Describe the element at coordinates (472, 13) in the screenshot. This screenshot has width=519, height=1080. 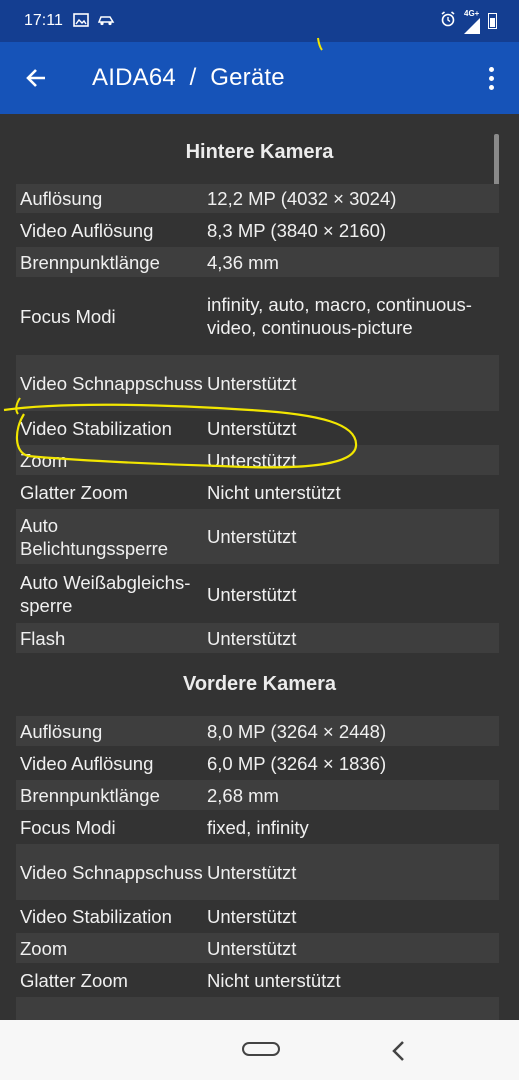
I see `network-type: 4G+` at that location.